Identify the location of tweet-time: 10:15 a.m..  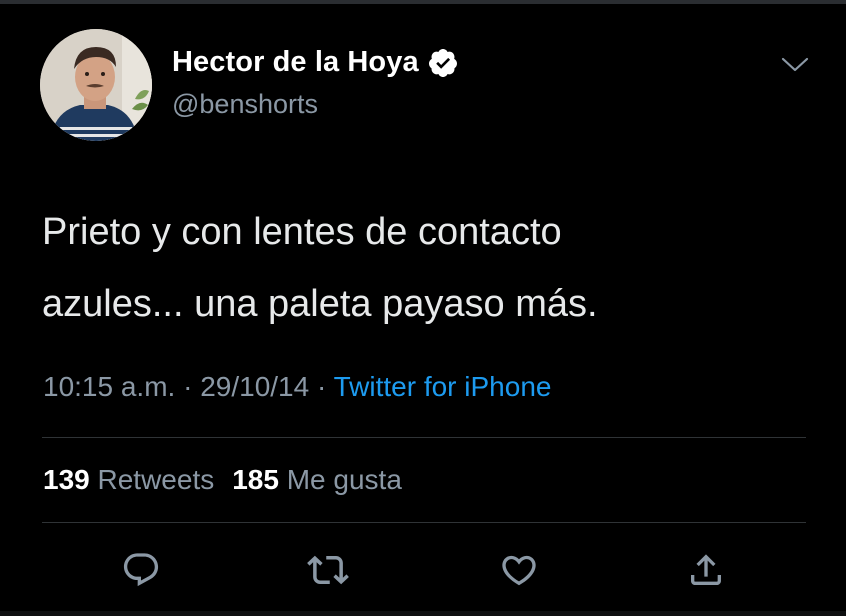
(109, 386).